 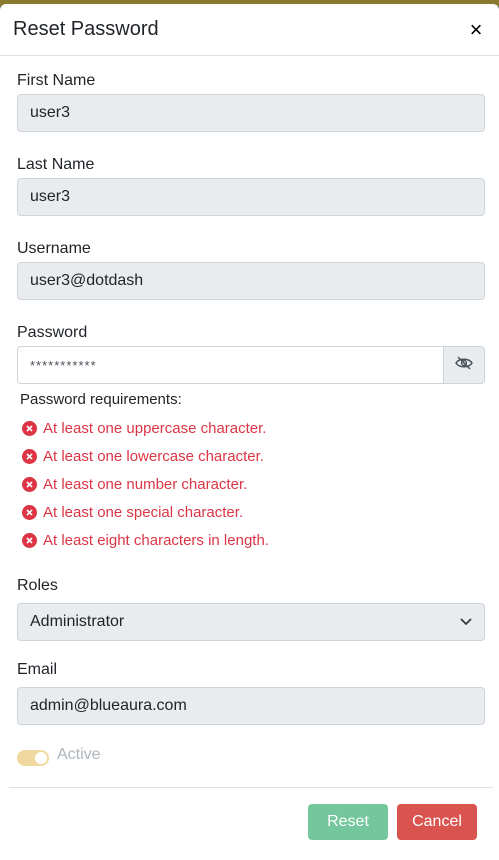 I want to click on first-name-field: user3, so click(x=251, y=113).